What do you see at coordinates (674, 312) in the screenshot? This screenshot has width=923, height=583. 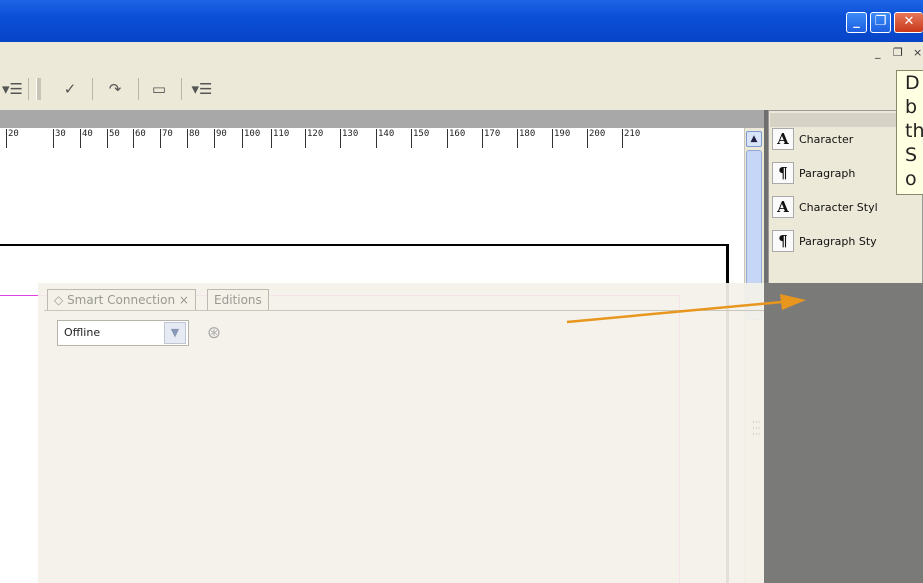 I see `arrow-shaft` at bounding box center [674, 312].